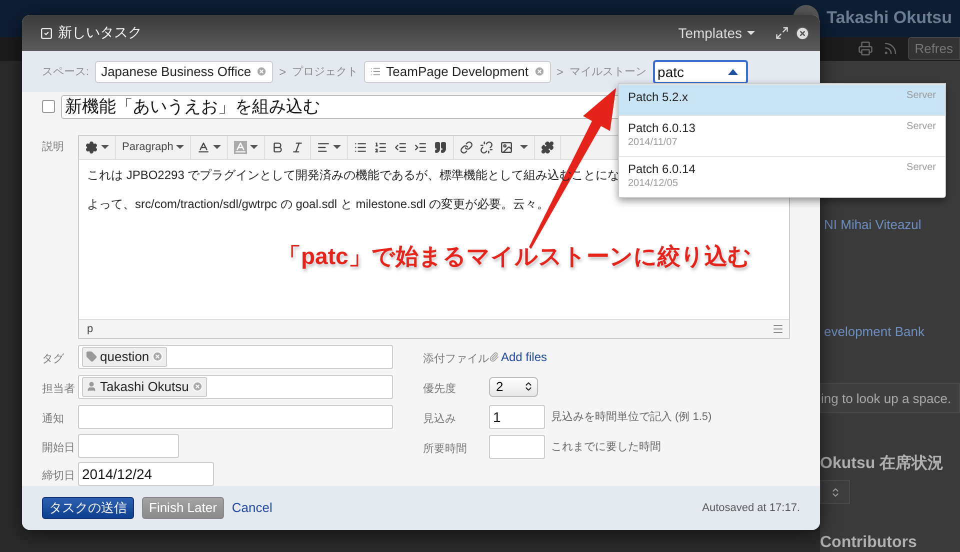 The width and height of the screenshot is (960, 552). Describe the element at coordinates (782, 176) in the screenshot. I see `milestone-option: Patch 6.0.14 2014/12/05 Server` at that location.